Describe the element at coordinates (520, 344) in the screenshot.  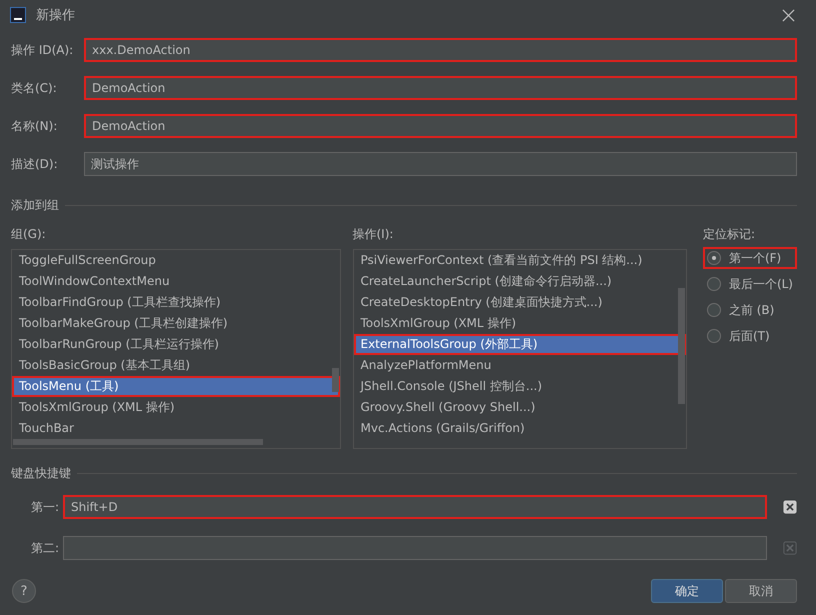
I see `list-item: ExternalToolsGroup (外部工具)` at that location.